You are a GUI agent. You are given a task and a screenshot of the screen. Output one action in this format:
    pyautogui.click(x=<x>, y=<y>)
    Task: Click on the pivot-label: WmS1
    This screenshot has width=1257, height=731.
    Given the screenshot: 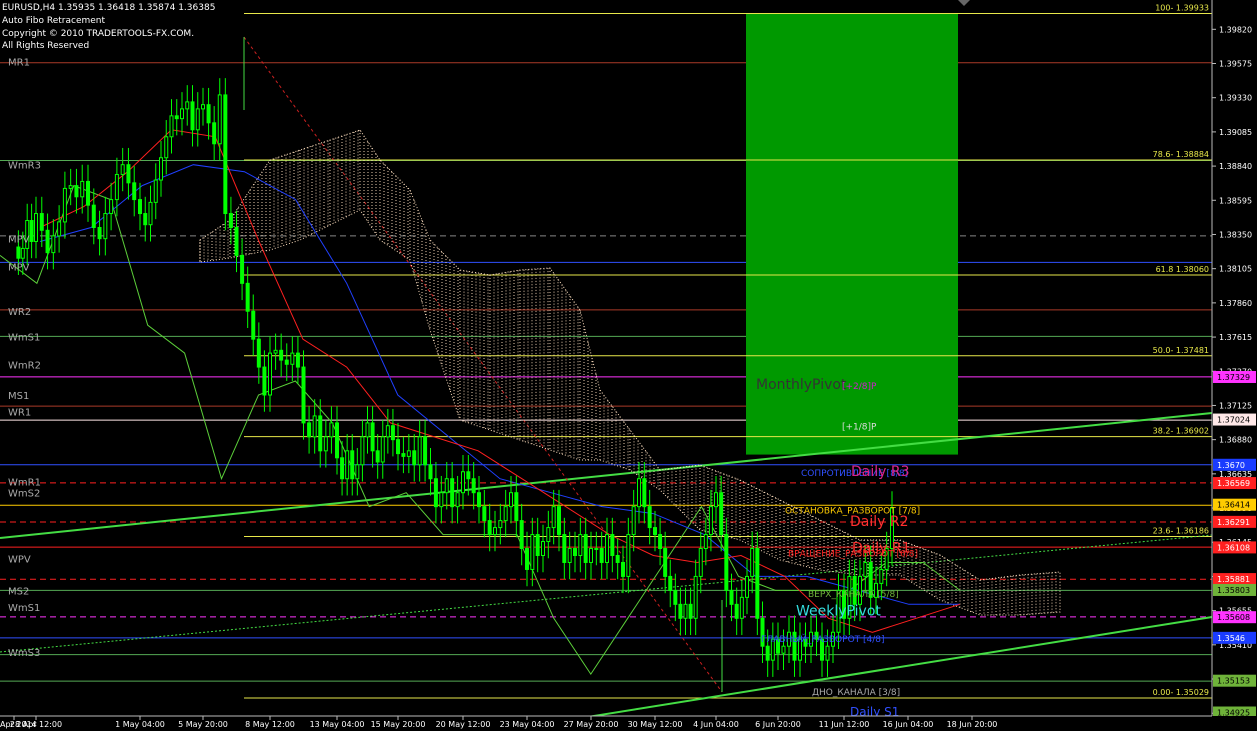 What is the action you would take?
    pyautogui.click(x=24, y=608)
    